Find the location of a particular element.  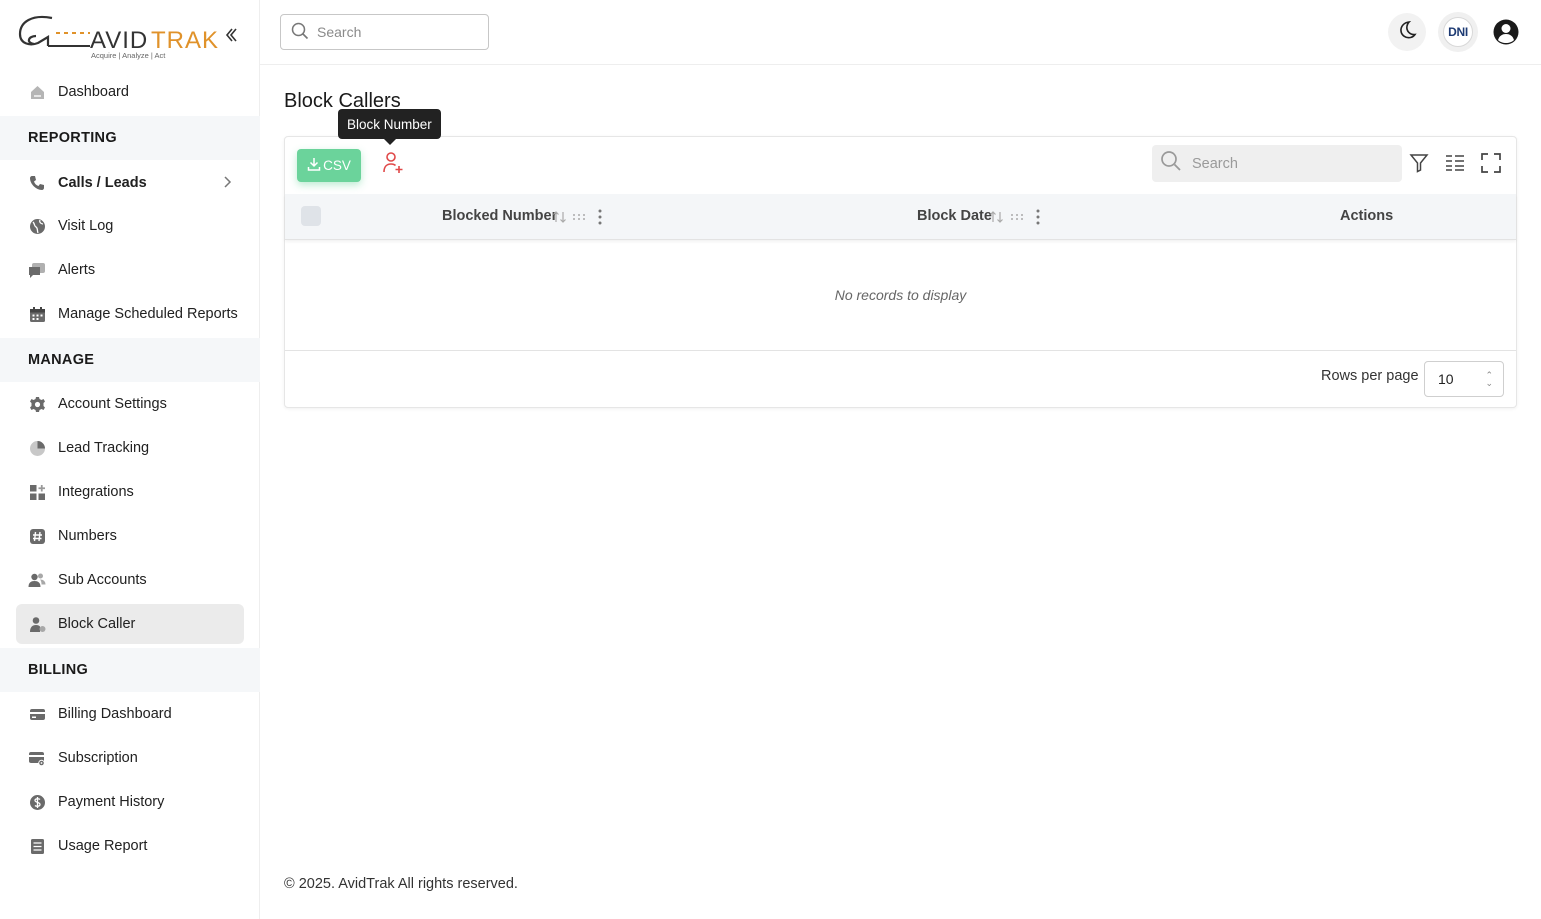

phone-icon is located at coordinates (37, 183).